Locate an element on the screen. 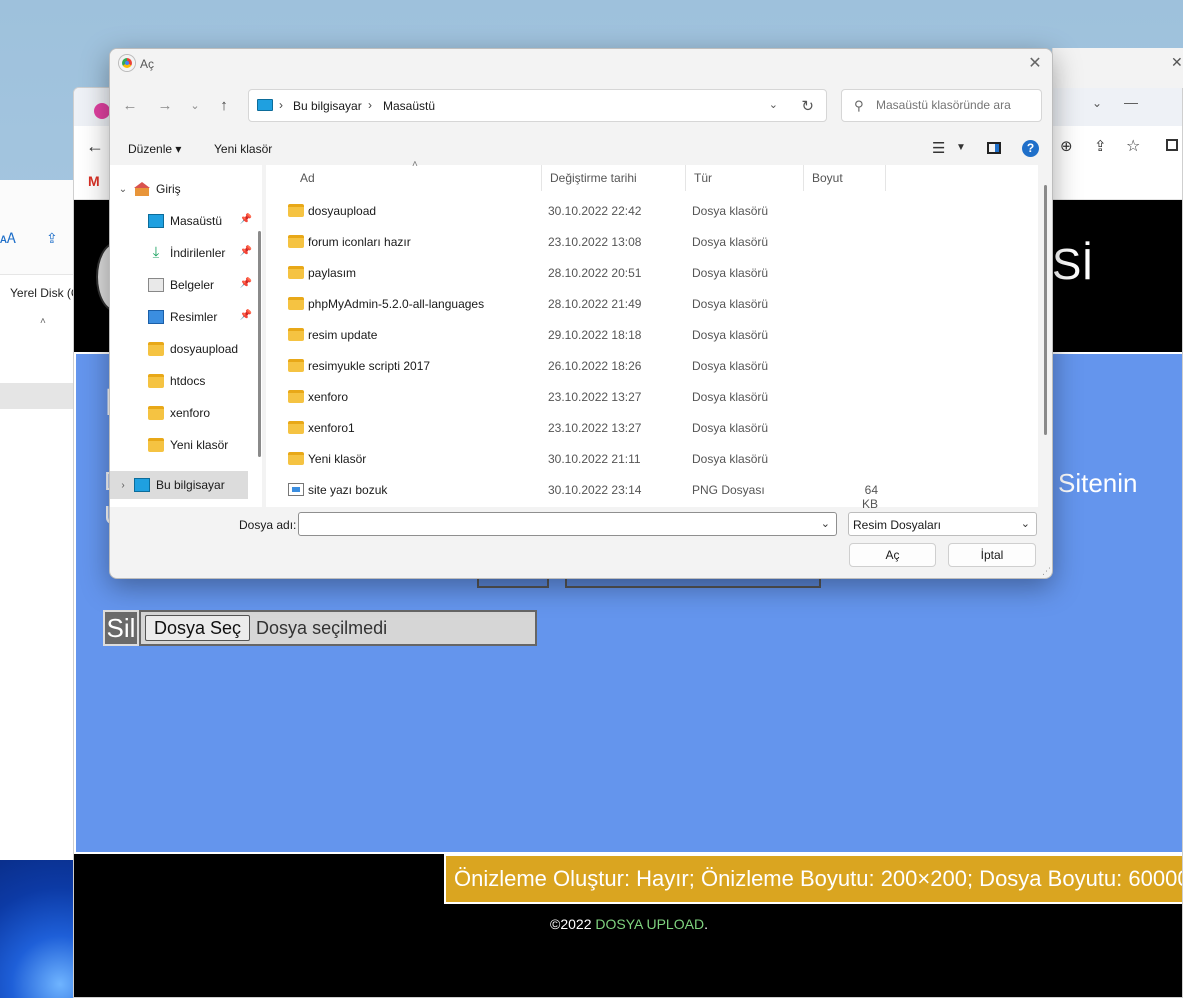  image-file-icon is located at coordinates (296, 489).